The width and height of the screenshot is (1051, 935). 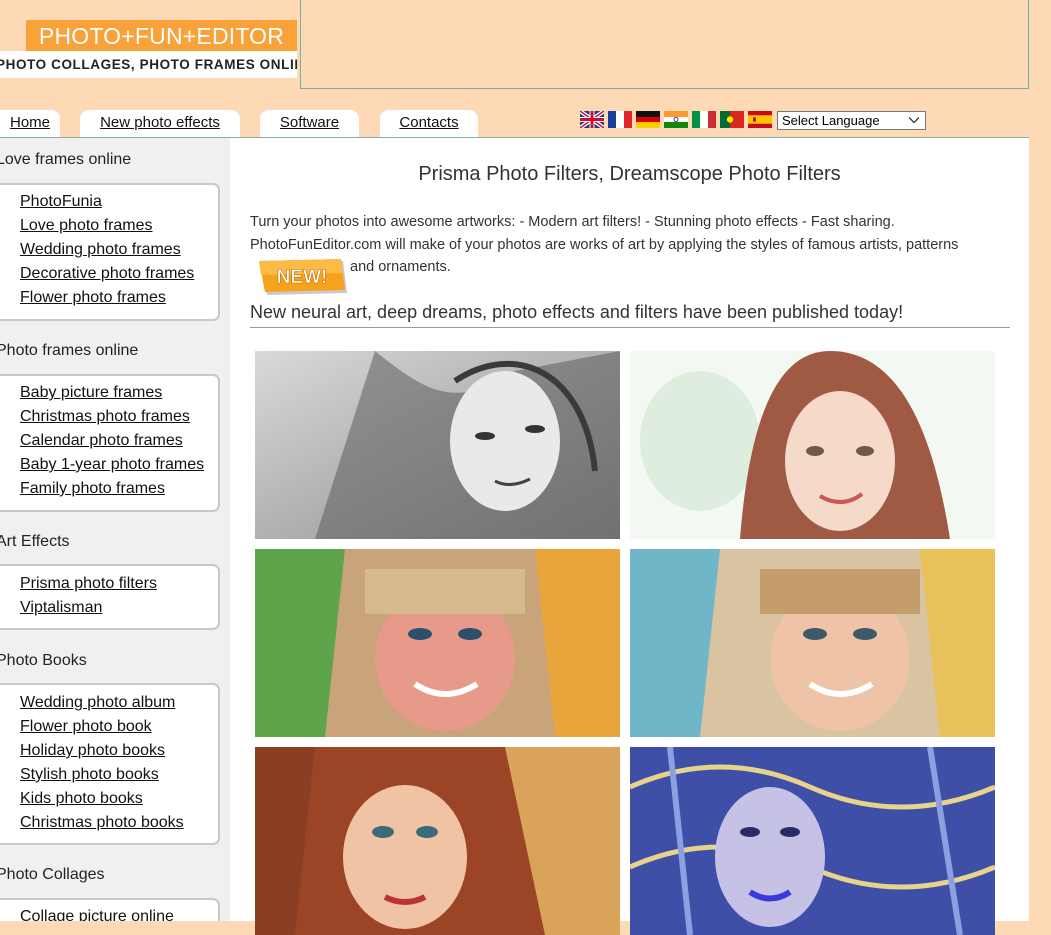 I want to click on watercolor-portrait-image, so click(x=812, y=445).